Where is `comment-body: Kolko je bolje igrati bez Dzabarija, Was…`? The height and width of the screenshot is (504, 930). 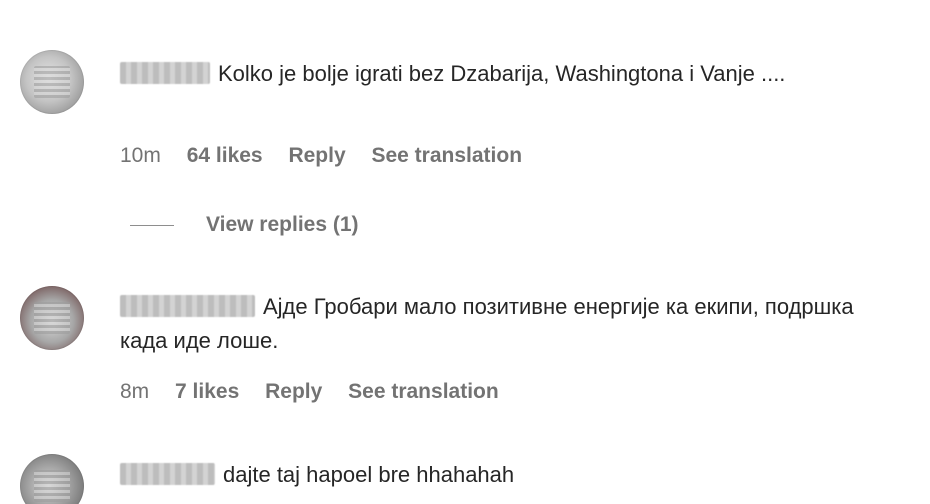 comment-body: Kolko je bolje igrati bez Dzabarija, Was… is located at coordinates (510, 74).